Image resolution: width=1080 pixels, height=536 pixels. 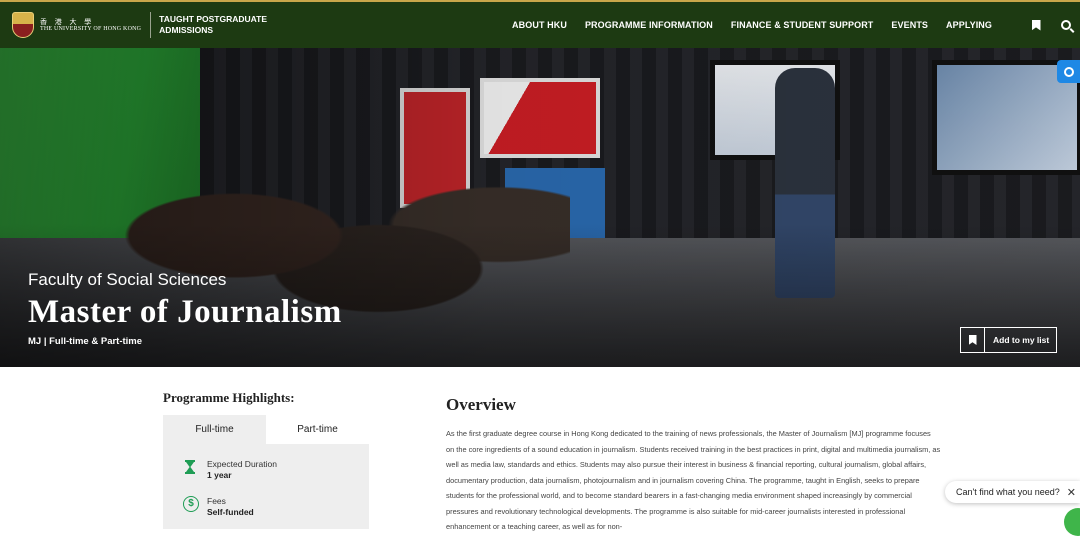 I want to click on share-icon, so click(x=1068, y=71).